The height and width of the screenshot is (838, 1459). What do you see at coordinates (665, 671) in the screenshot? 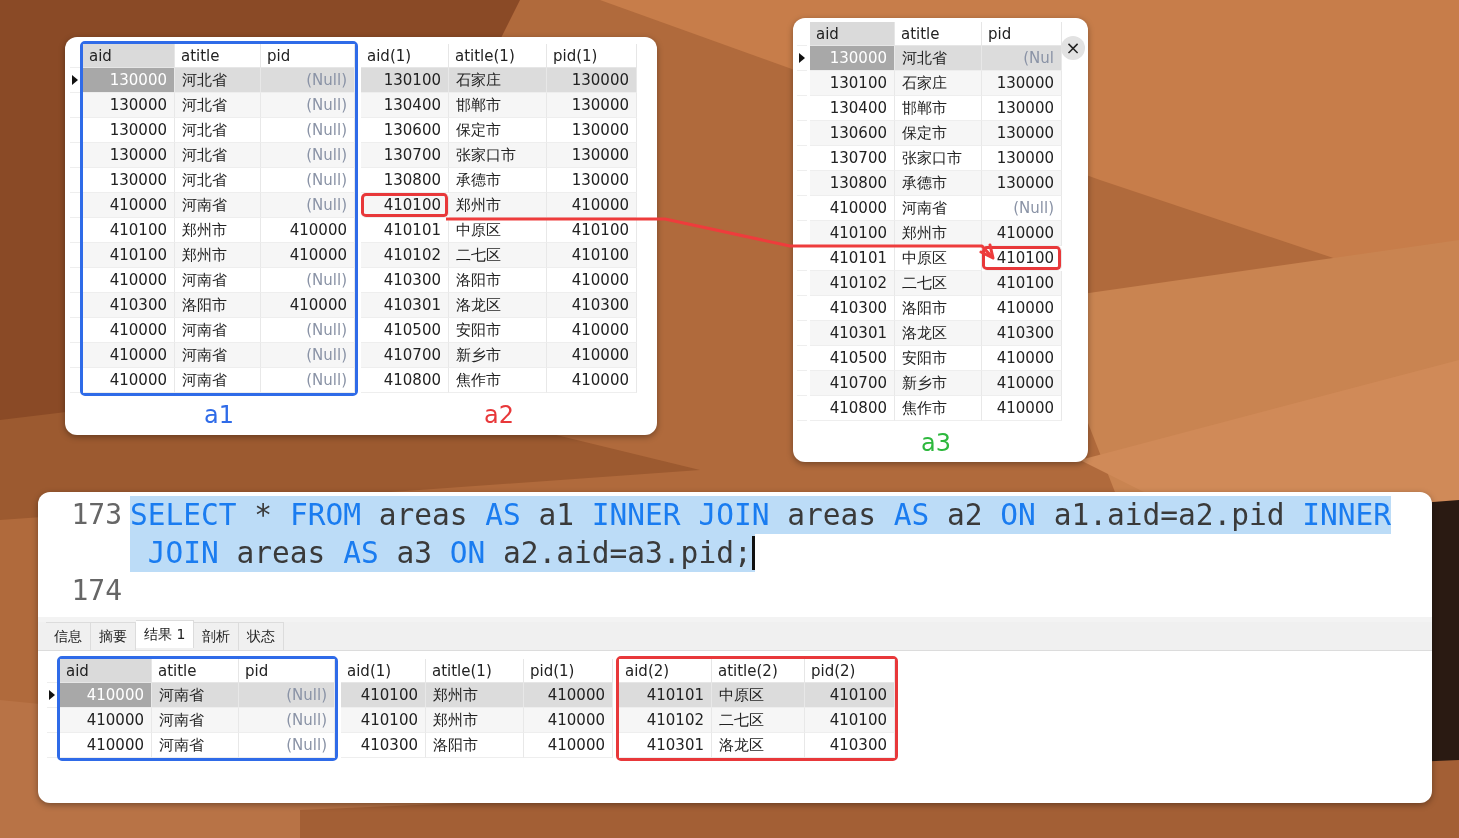
I see `column-header: aid(2)` at bounding box center [665, 671].